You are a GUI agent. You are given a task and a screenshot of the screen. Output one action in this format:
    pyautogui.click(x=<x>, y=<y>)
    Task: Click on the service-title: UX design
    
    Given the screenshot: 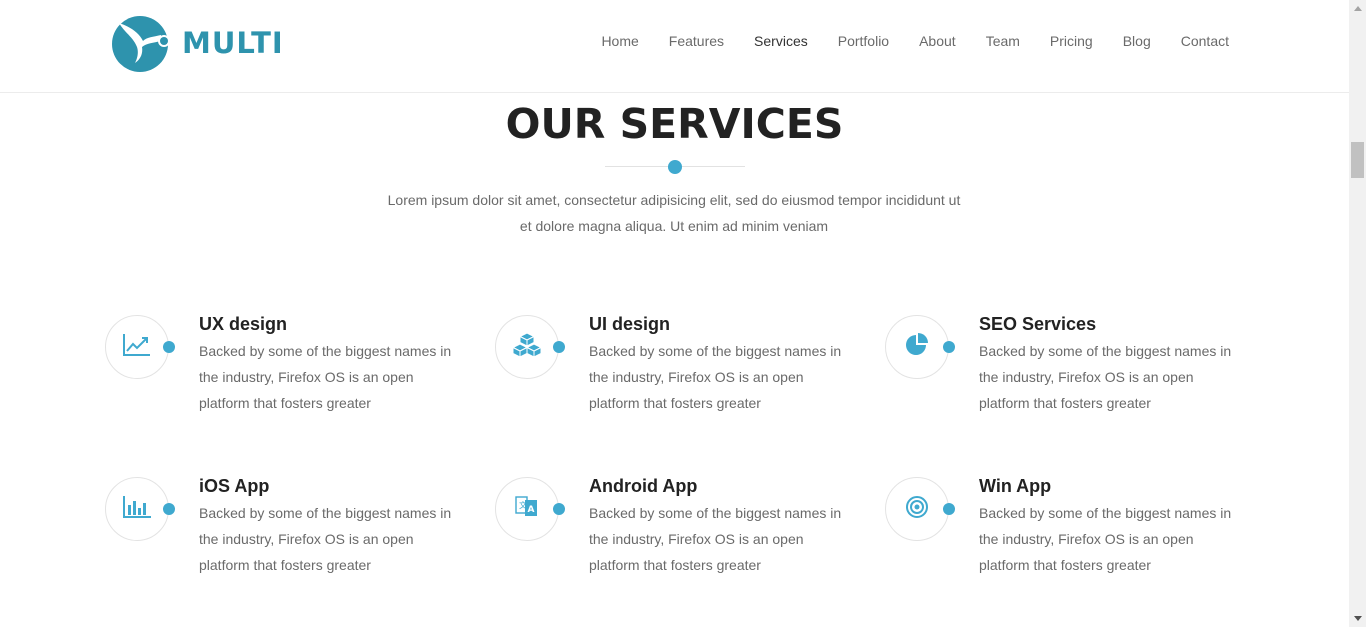 What is the action you would take?
    pyautogui.click(x=243, y=324)
    